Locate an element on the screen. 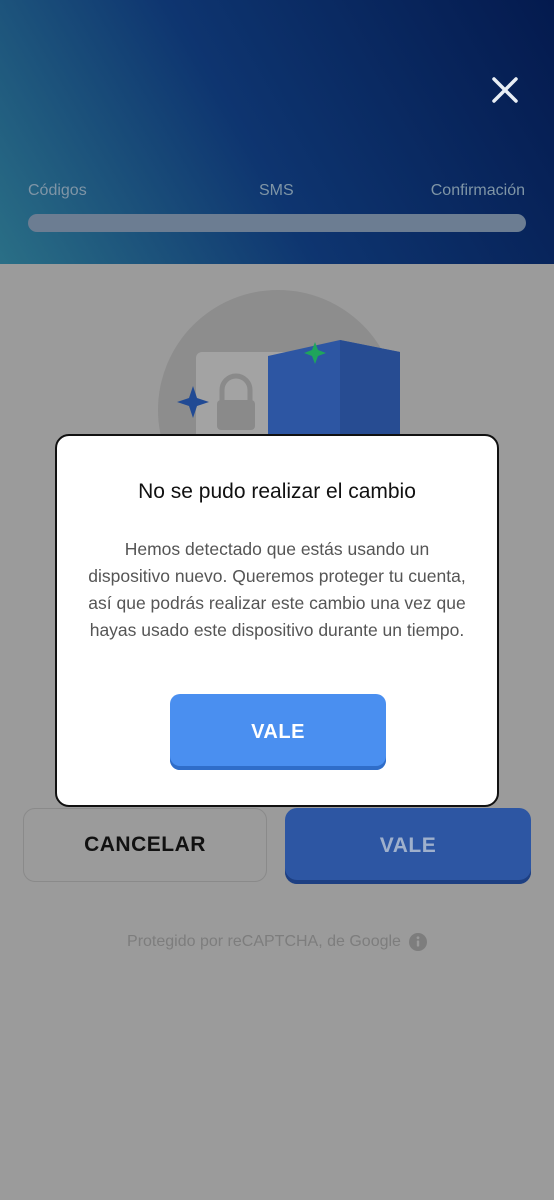 The image size is (554, 1200). confirm-button: VALE is located at coordinates (408, 846).